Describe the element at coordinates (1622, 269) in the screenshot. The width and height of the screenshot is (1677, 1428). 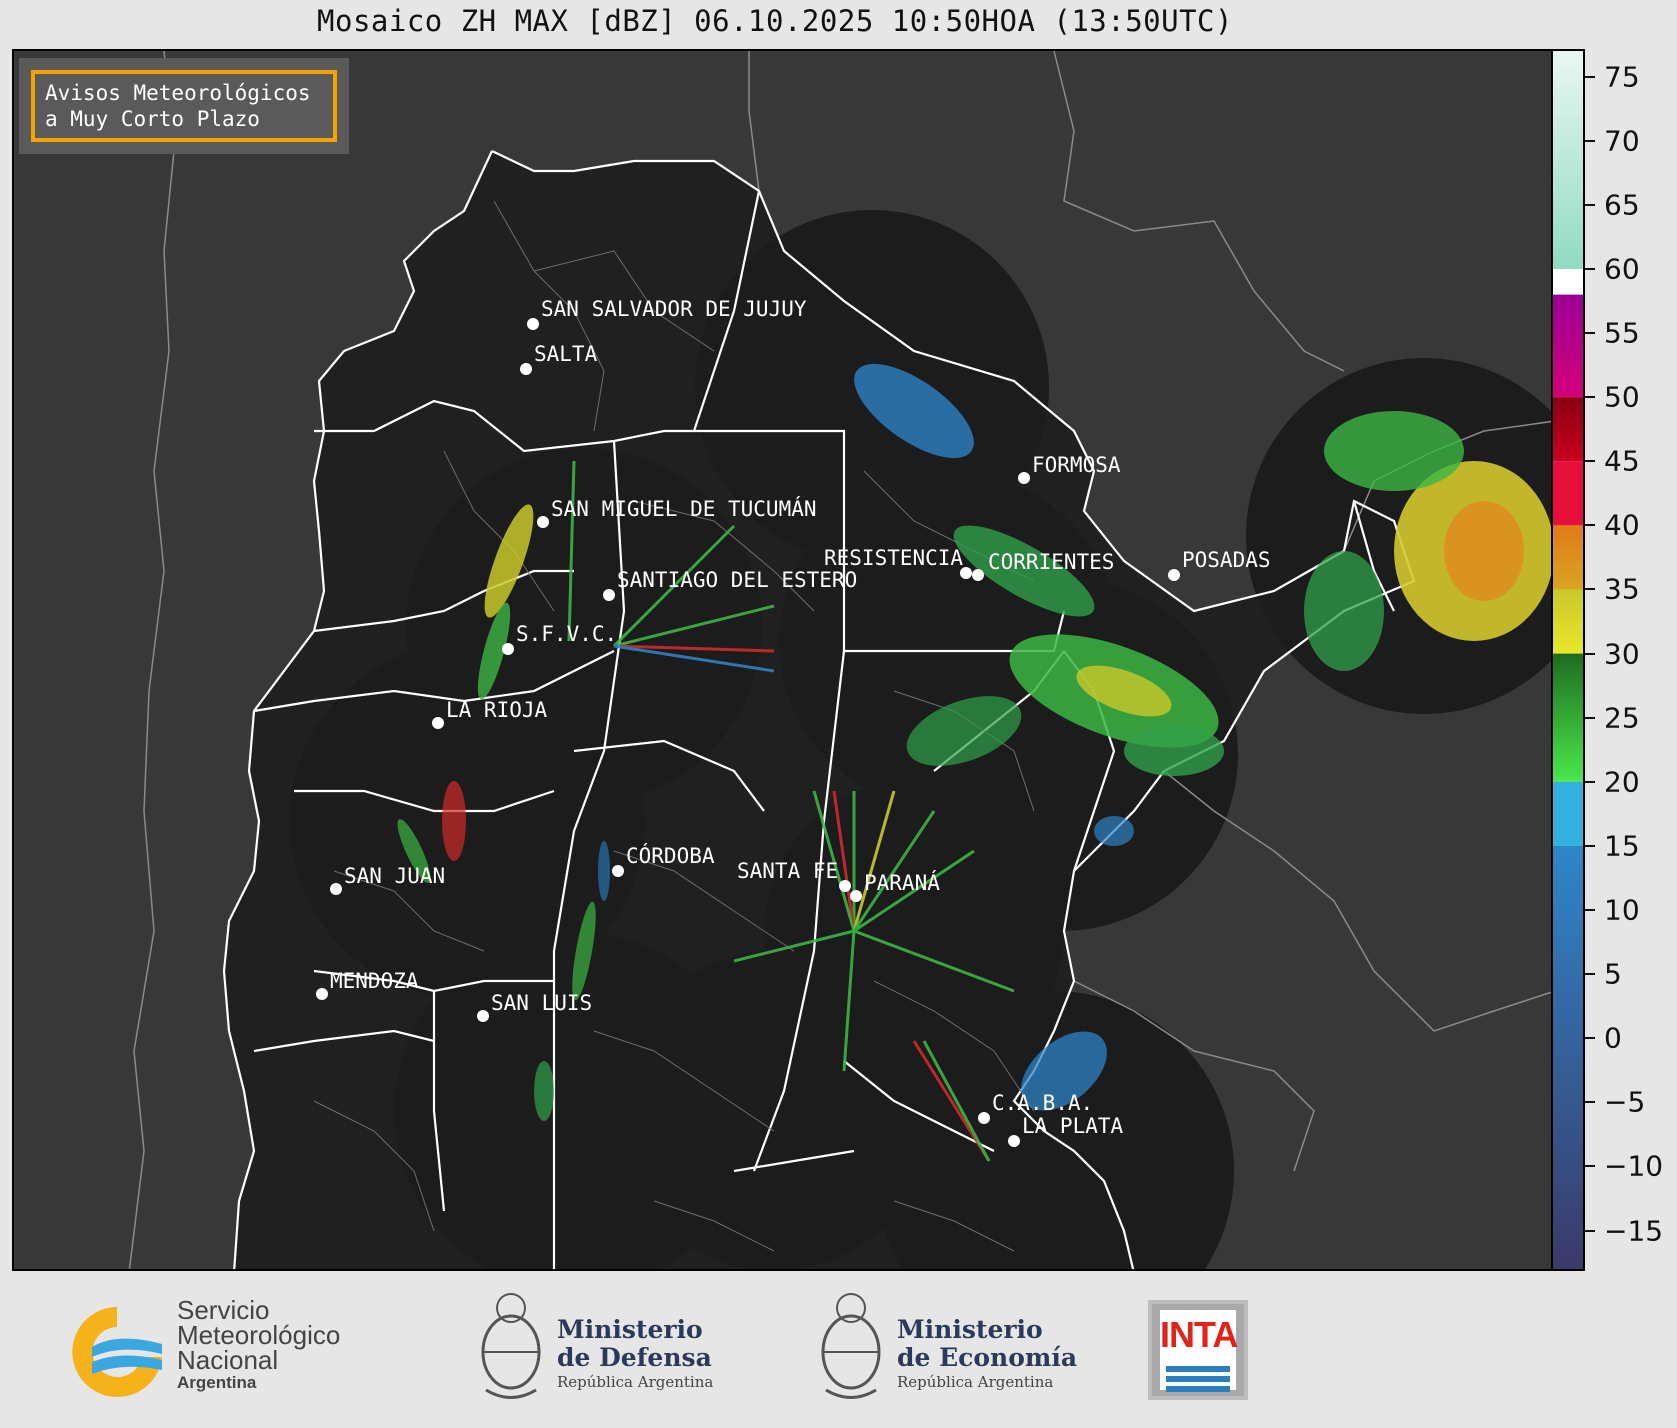
I see `colorbar-tick-label: 60` at that location.